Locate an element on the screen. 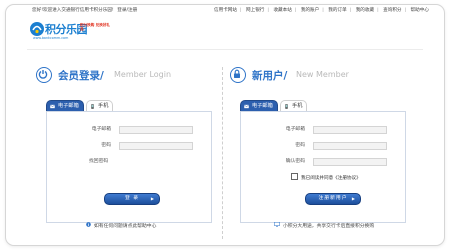 The height and width of the screenshot is (250, 449). register-link: 注册 is located at coordinates (132, 10).